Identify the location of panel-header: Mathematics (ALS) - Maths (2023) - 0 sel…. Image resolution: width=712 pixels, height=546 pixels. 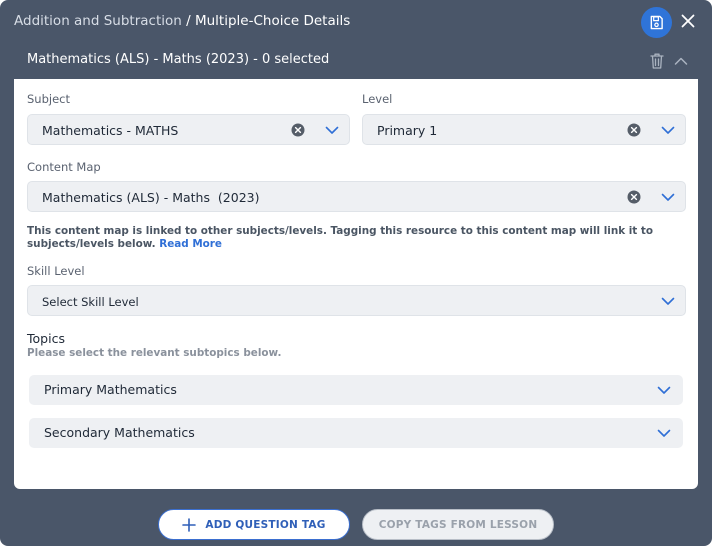
(356, 60).